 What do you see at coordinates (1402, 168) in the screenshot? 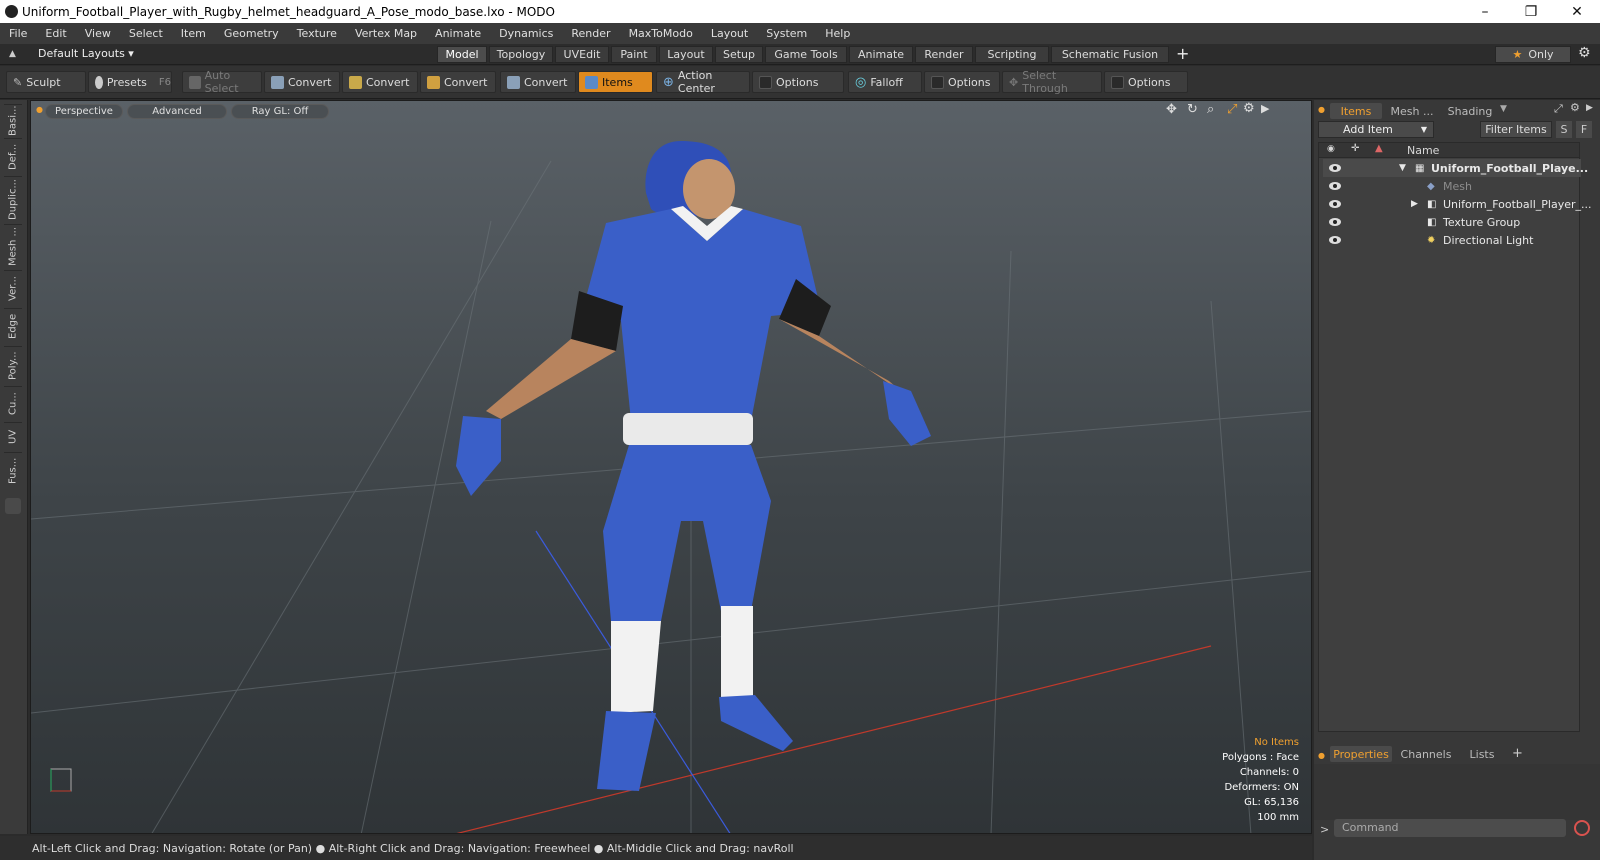
I see `expand-arrow-icon: ▼` at bounding box center [1402, 168].